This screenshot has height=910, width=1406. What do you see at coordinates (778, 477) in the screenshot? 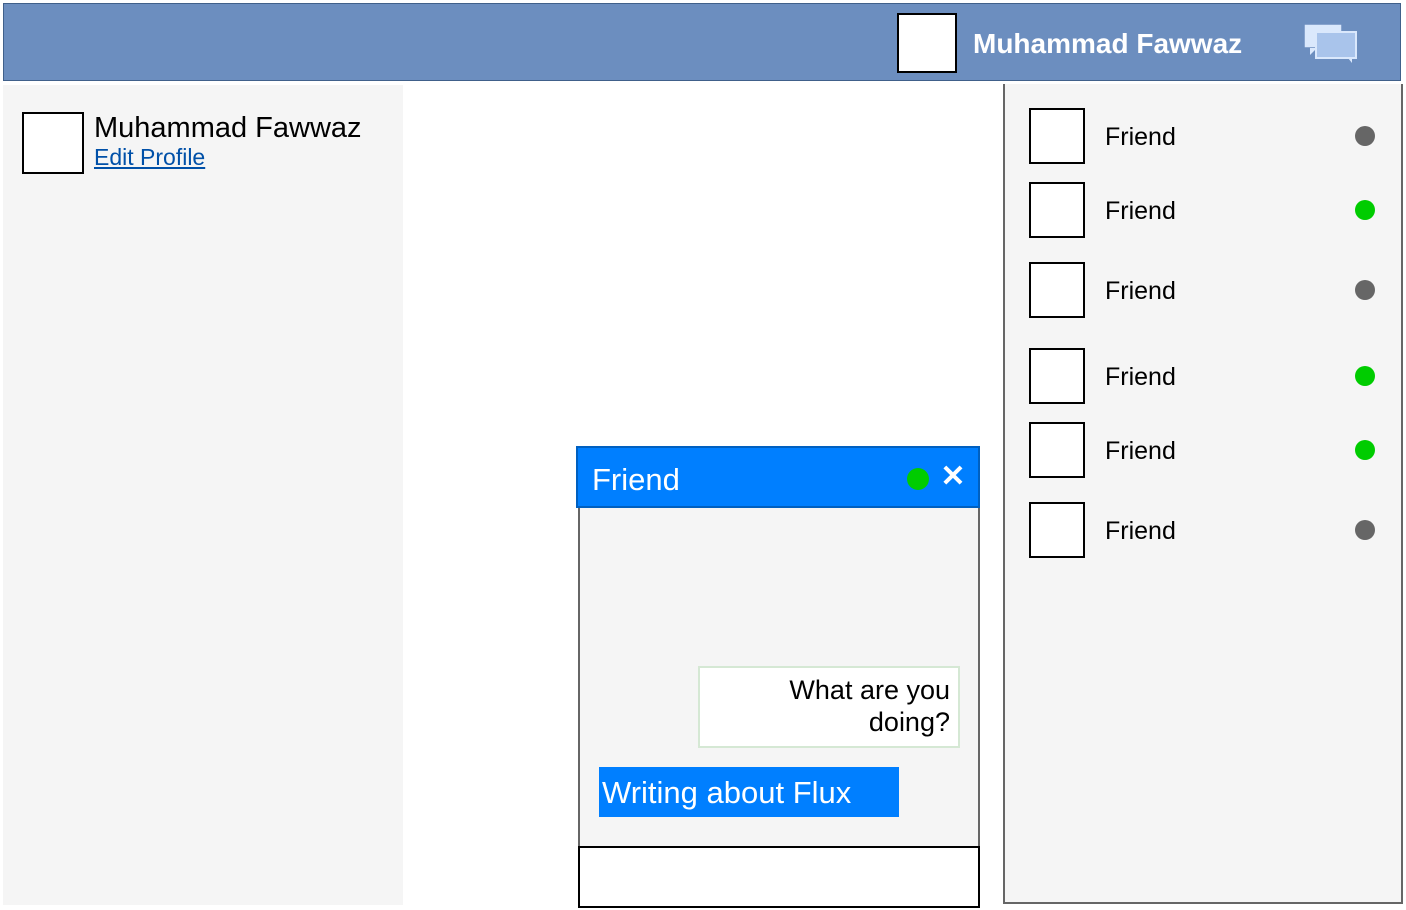
I see `chat-header: Friend ✕` at bounding box center [778, 477].